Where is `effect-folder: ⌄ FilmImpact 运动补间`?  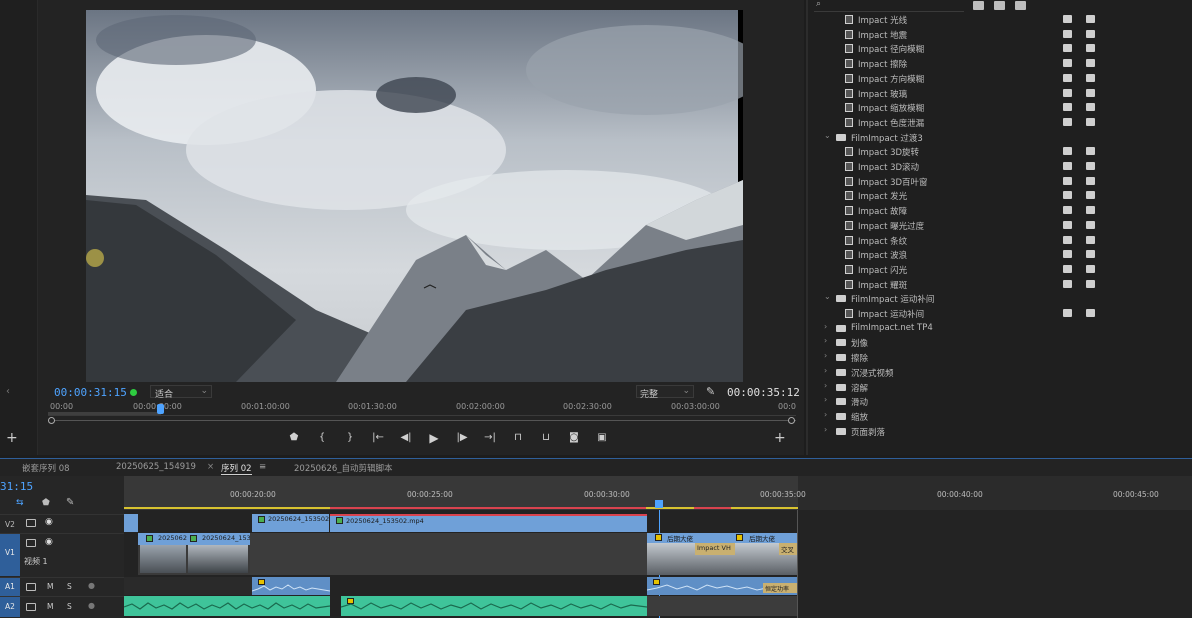
effect-folder: ⌄ FilmImpact 运动补间 is located at coordinates (1000, 299).